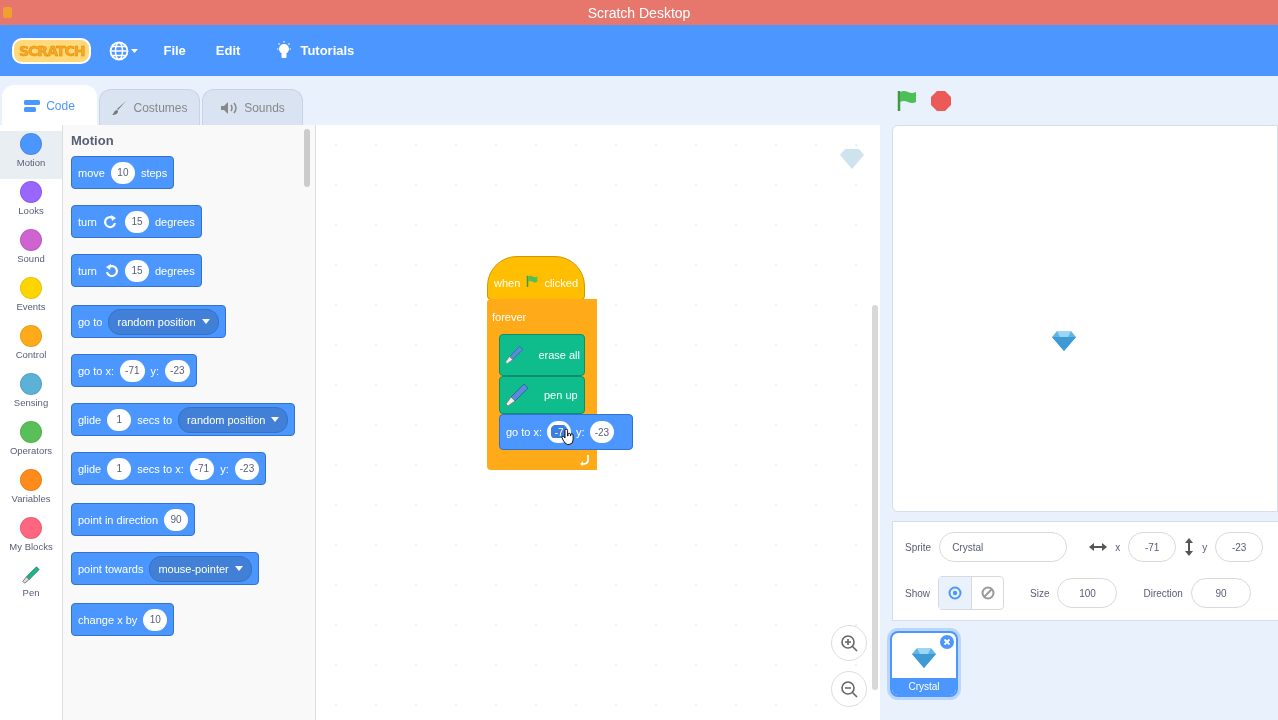  I want to click on block-label: go to, so click(90, 321).